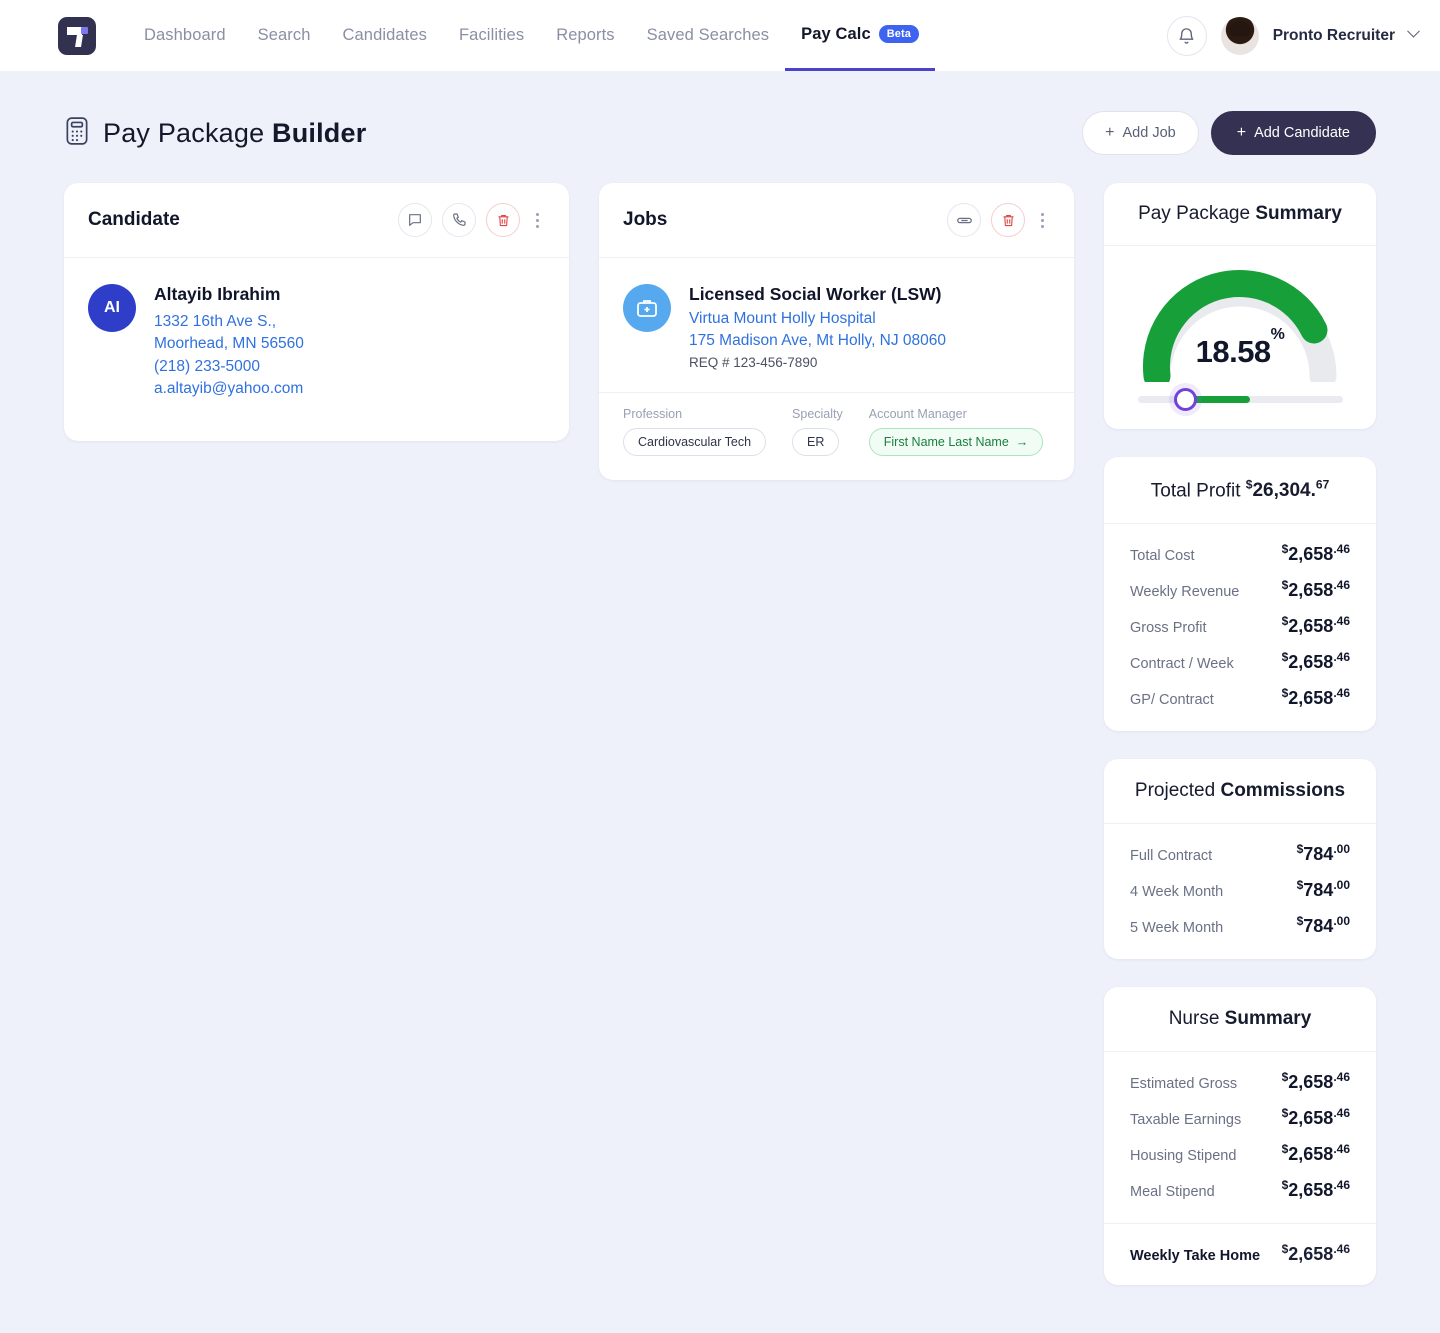 The width and height of the screenshot is (1440, 1333). Describe the element at coordinates (1240, 399) in the screenshot. I see `margin-slider` at that location.